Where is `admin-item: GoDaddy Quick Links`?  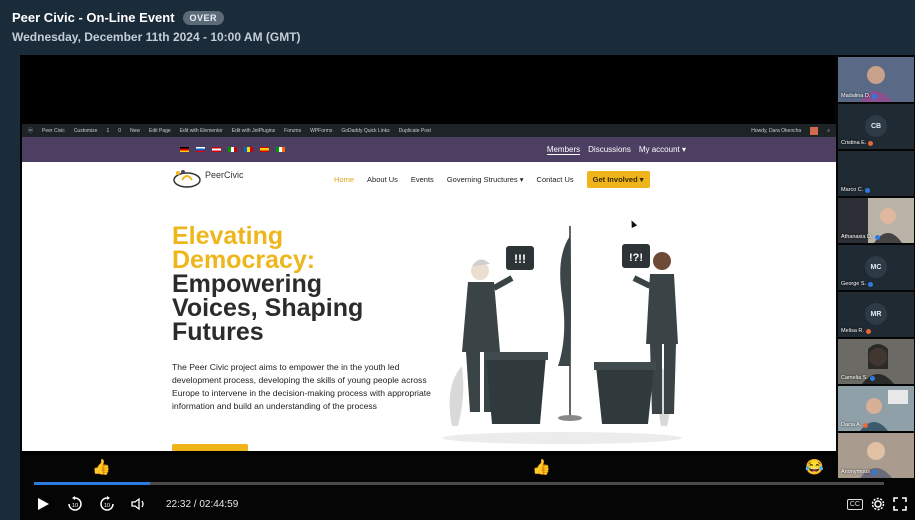 admin-item: GoDaddy Quick Links is located at coordinates (365, 130).